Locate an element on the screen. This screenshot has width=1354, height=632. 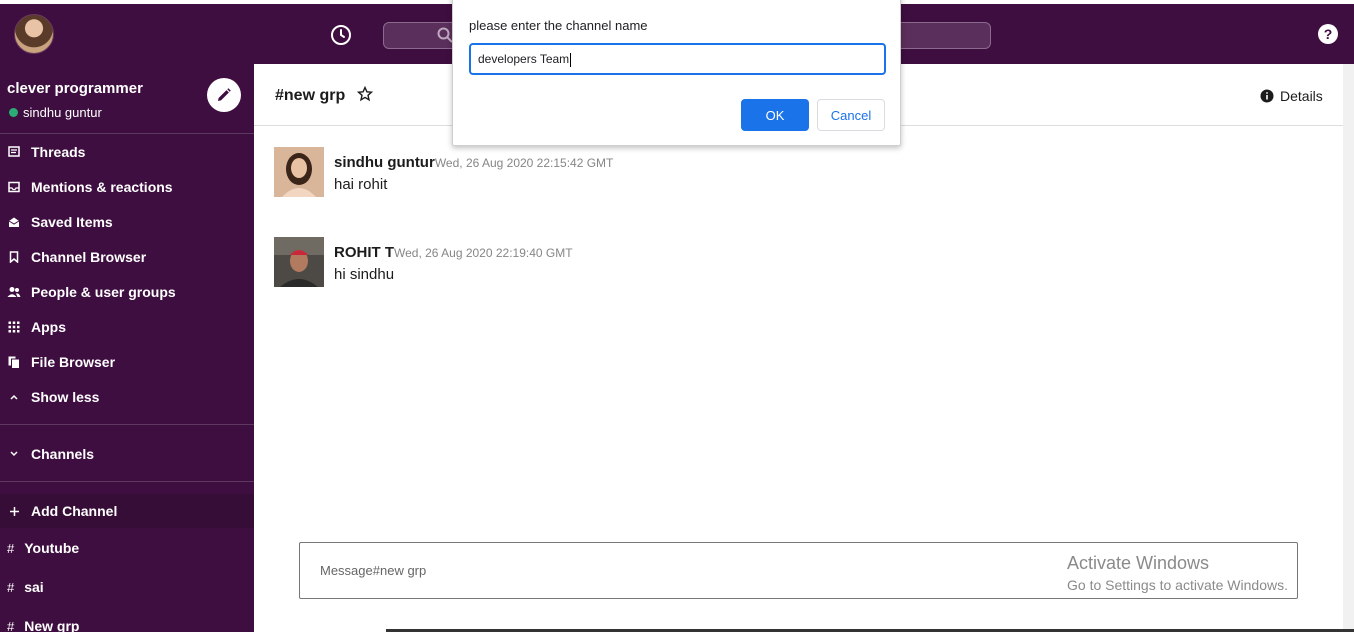
sidebar-item-mentions: Mentions & reactions is located at coordinates (127, 187).